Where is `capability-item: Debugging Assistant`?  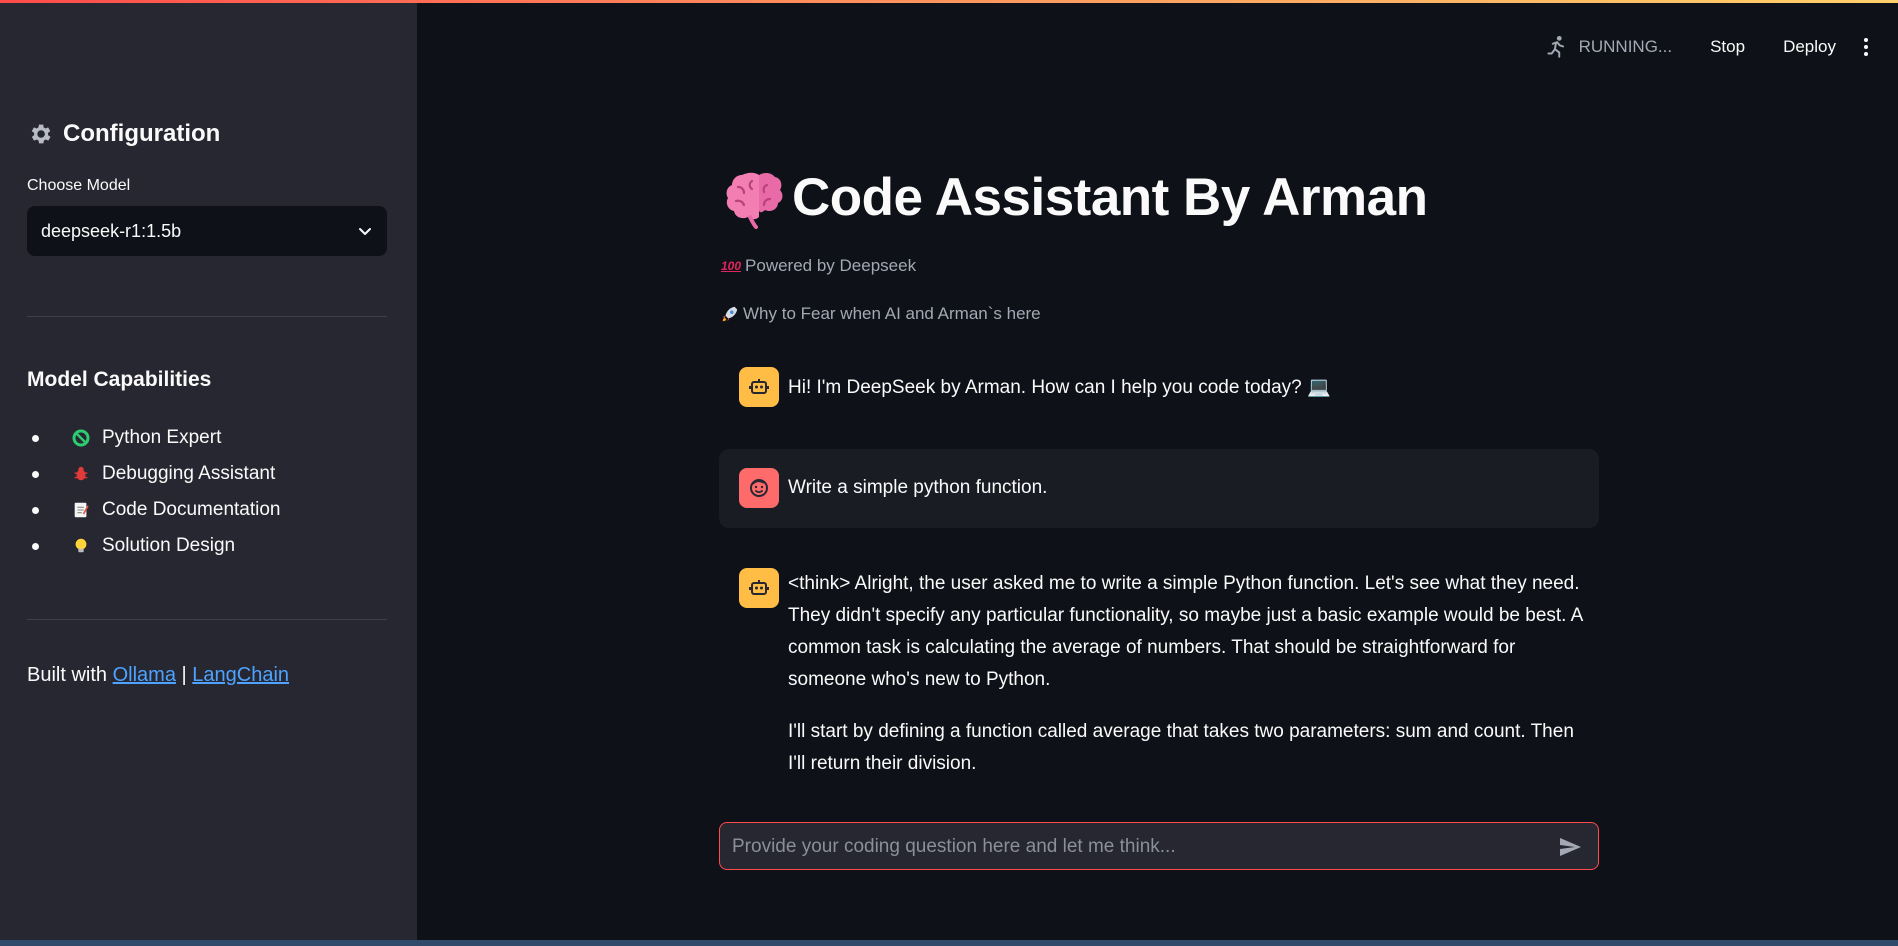 capability-item: Debugging Assistant is located at coordinates (154, 474).